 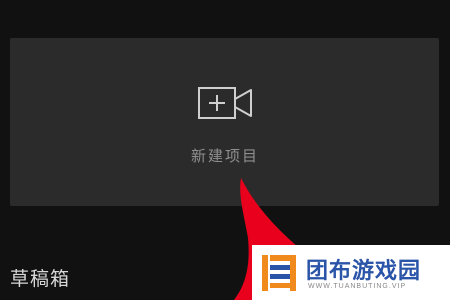 What do you see at coordinates (357, 286) in the screenshot?
I see `watermark-url: WWW.TUANBUTING.VIP` at bounding box center [357, 286].